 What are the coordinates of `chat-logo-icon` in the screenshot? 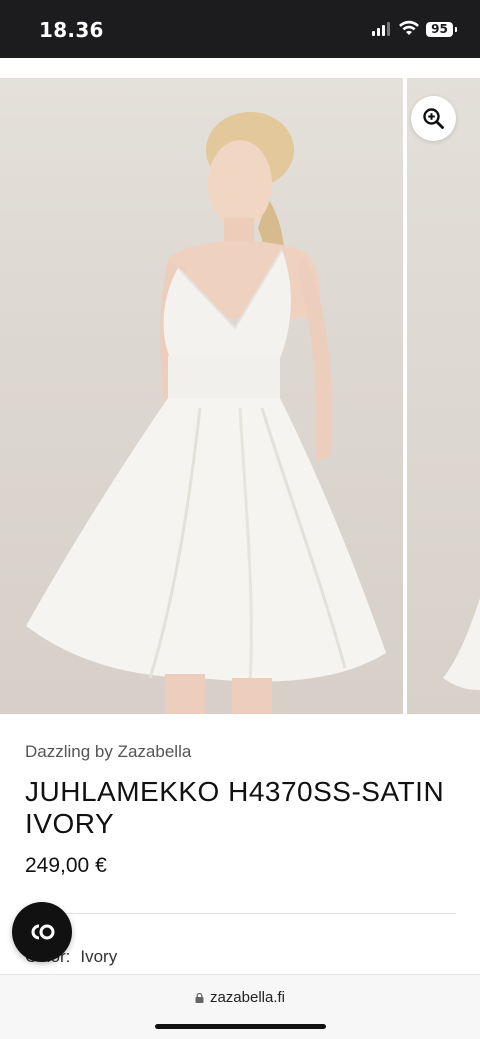 It's located at (43, 932).